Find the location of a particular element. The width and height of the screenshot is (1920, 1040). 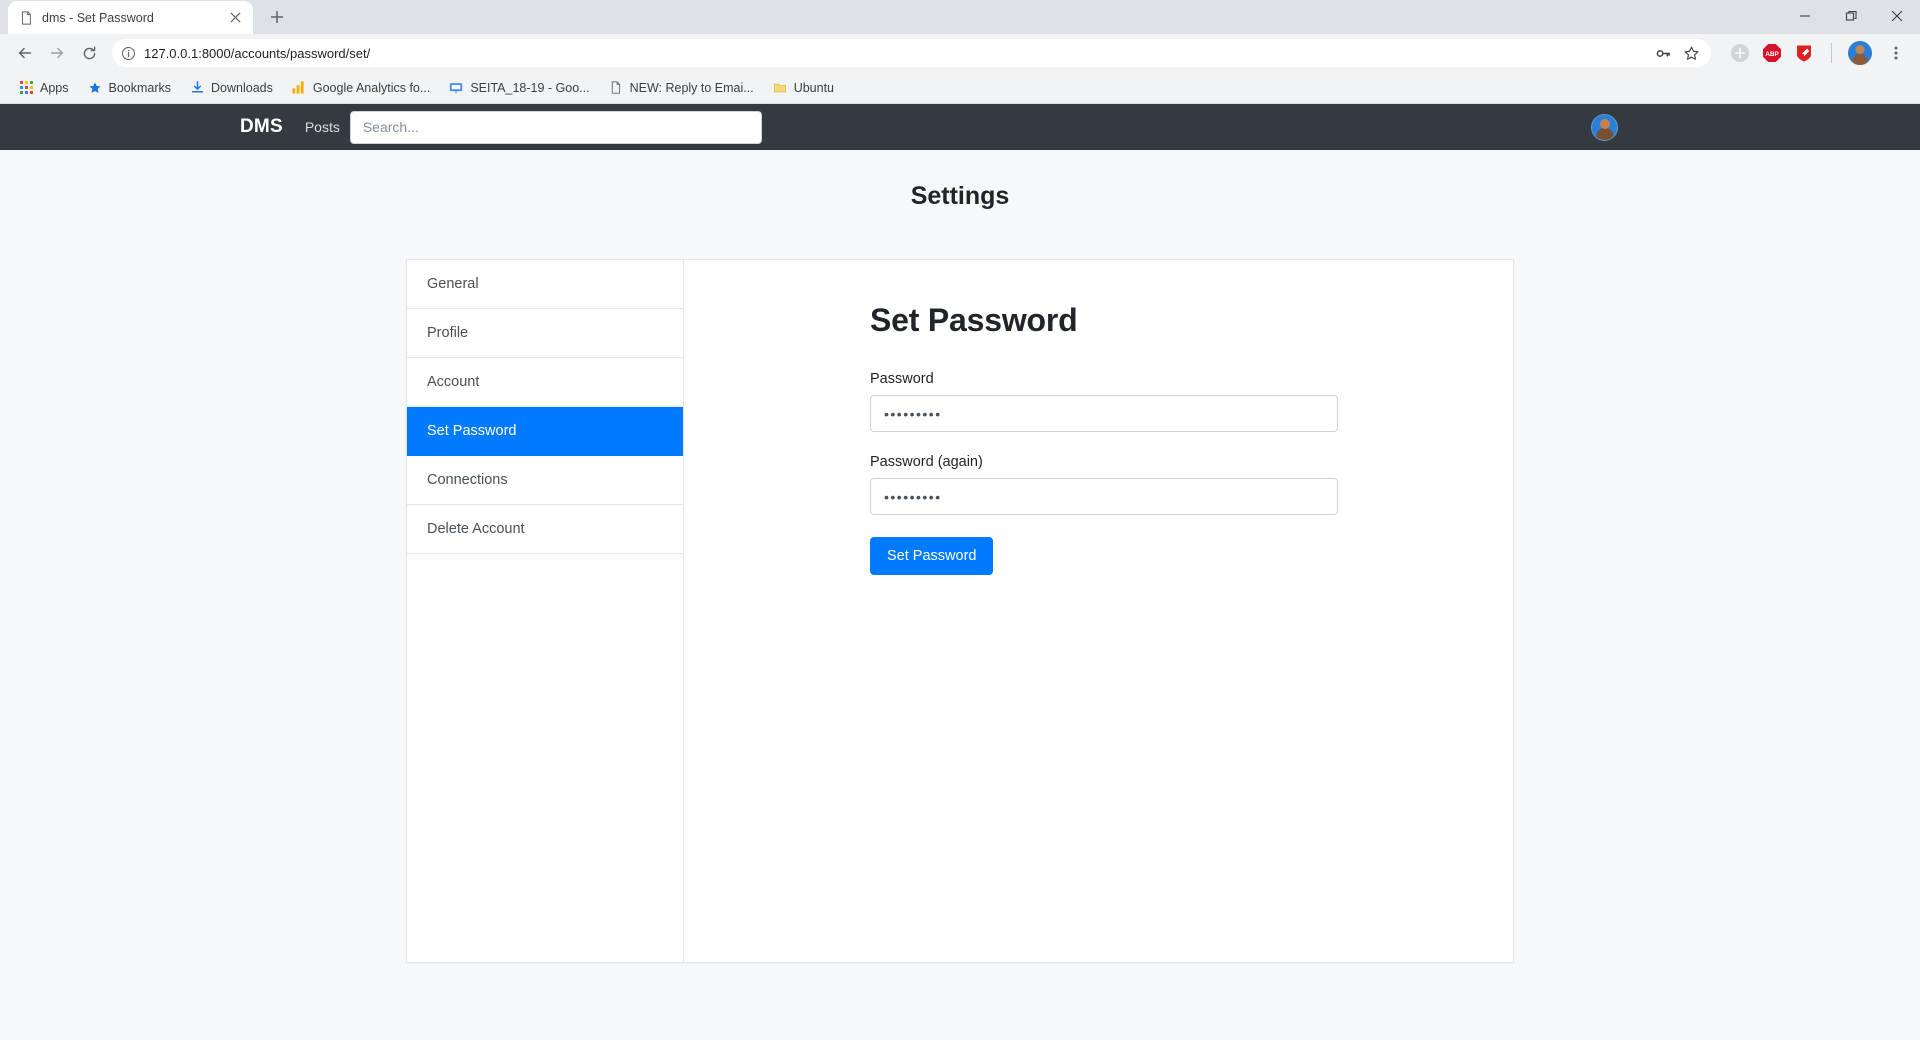

sidebar-item-label: Profile is located at coordinates (448, 333).